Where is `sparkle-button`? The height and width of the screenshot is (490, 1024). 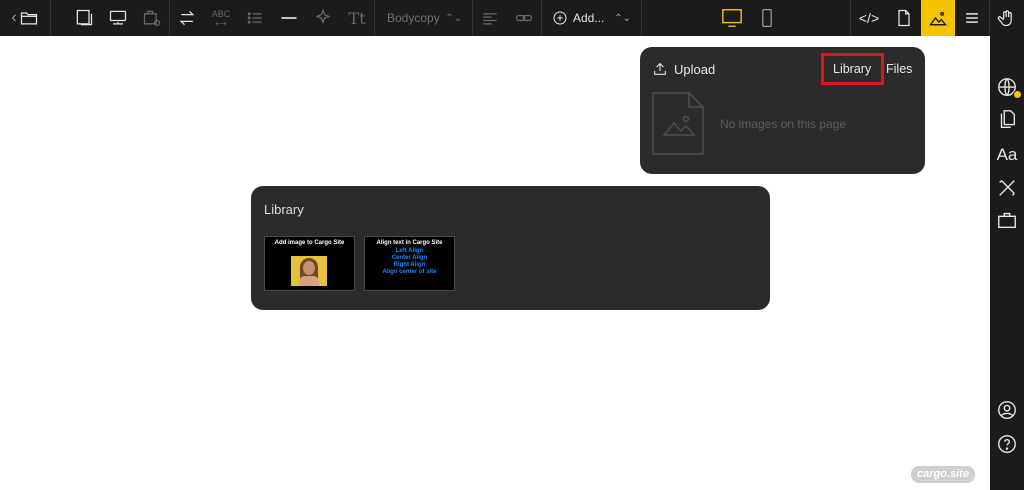
sparkle-button is located at coordinates (323, 18).